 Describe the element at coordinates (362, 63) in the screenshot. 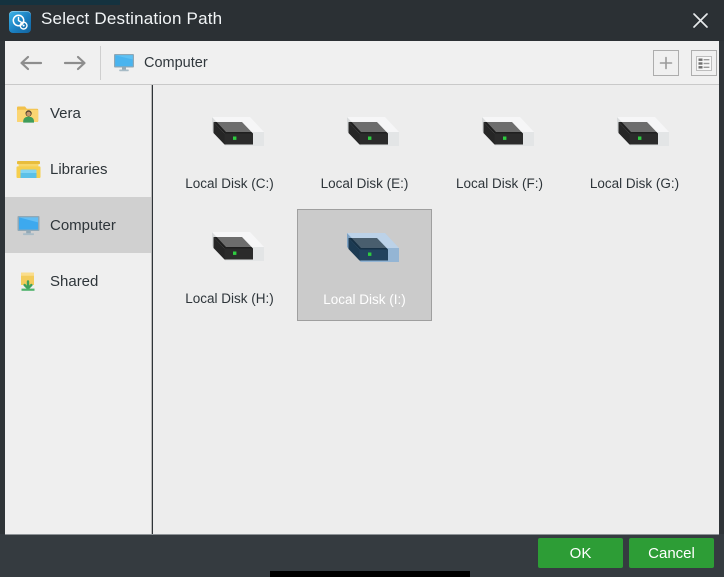

I see `navigation-toolbar: Computer` at that location.